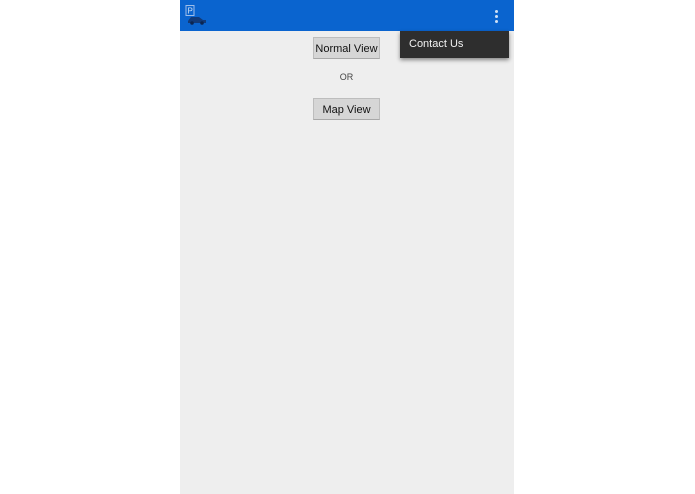  I want to click on map-view-button: Map View, so click(346, 109).